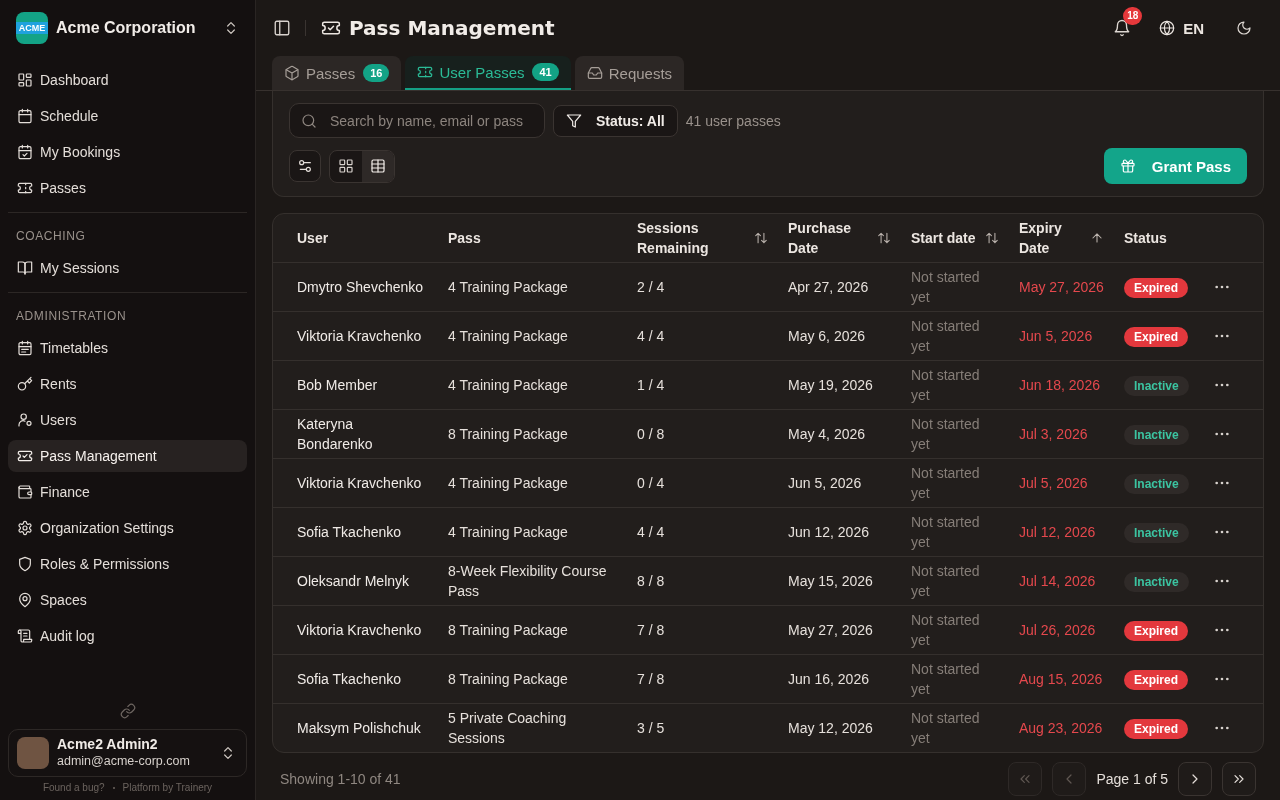  I want to click on purchase-date-cell: Jun 5, 2026, so click(837, 483).